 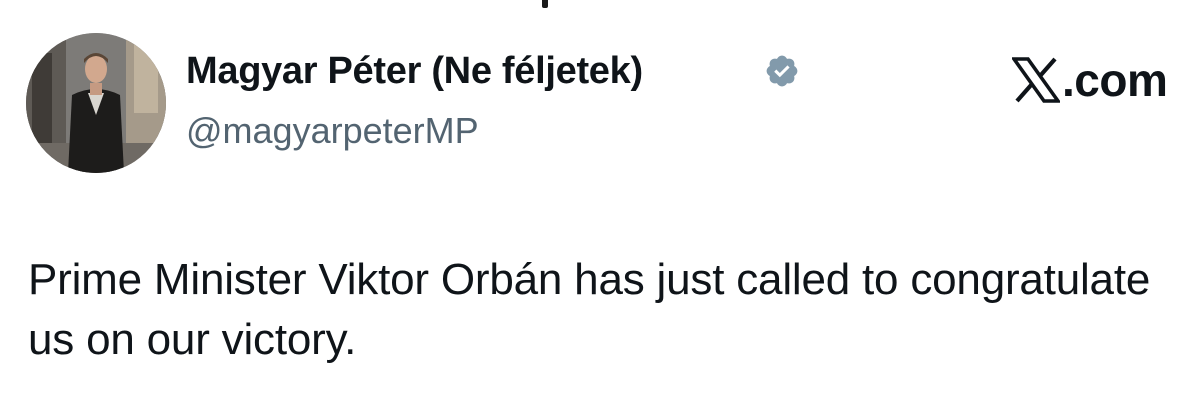 What do you see at coordinates (332, 131) in the screenshot?
I see `author-handle: @magyarpeterMP` at bounding box center [332, 131].